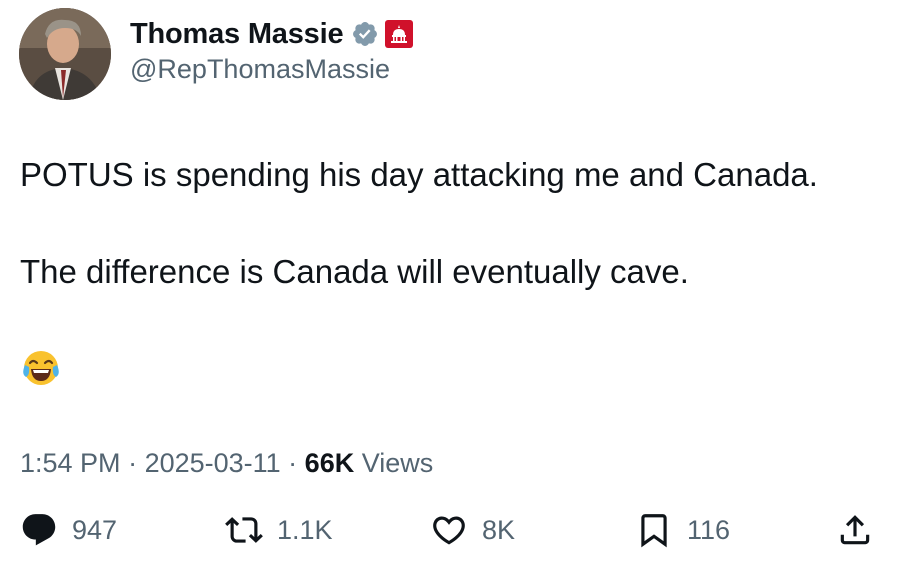  I want to click on reply-count: 947, so click(95, 529).